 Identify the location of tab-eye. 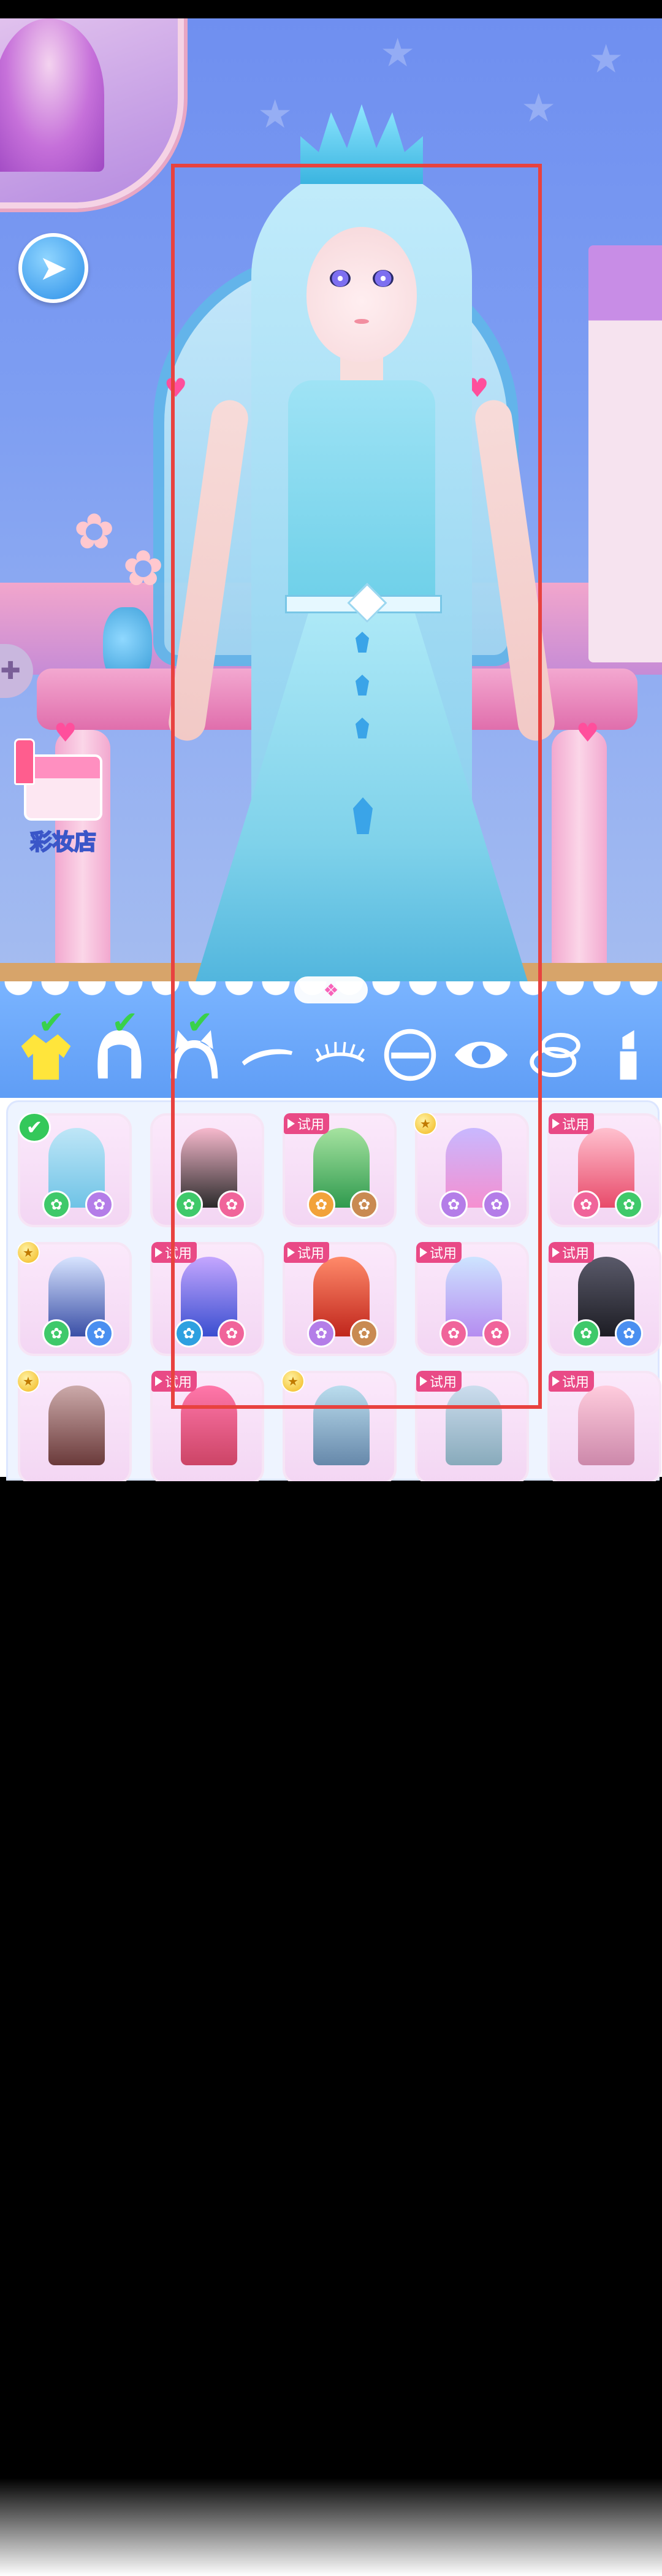
(481, 1055).